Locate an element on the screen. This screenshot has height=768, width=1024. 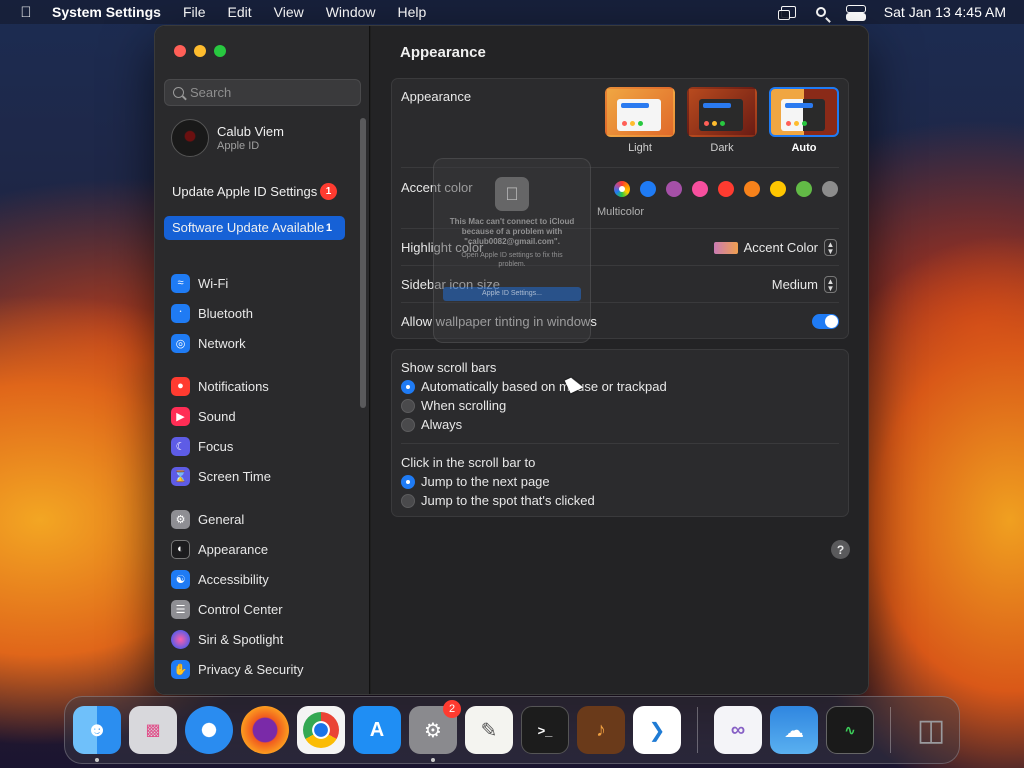
minimize-button is located at coordinates (200, 51).